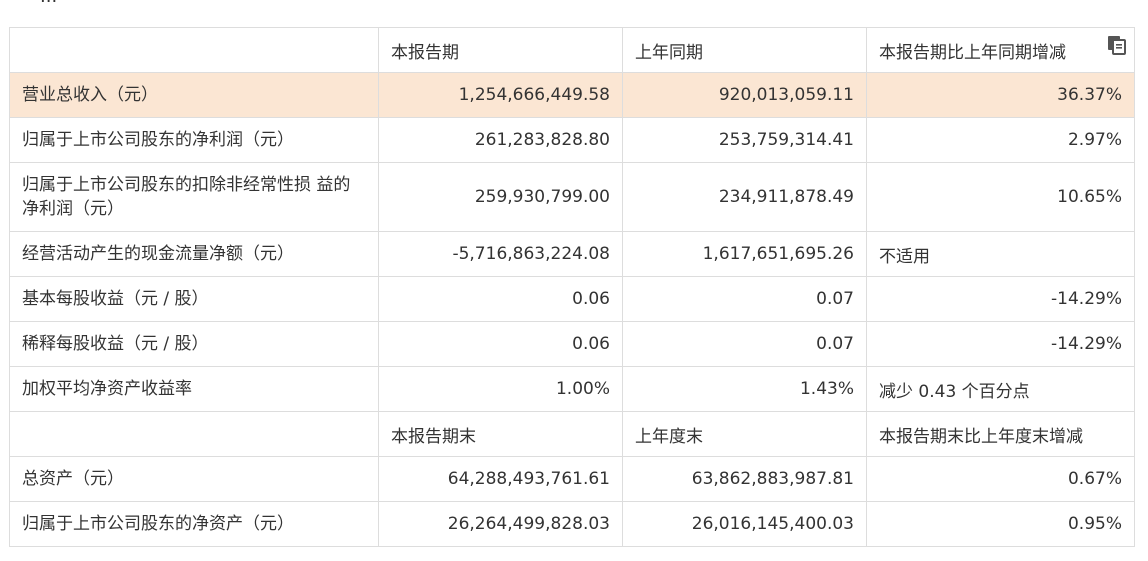 This screenshot has width=1148, height=561. What do you see at coordinates (744, 524) in the screenshot?
I see `row-prior-value: 26,016,145,400.03` at bounding box center [744, 524].